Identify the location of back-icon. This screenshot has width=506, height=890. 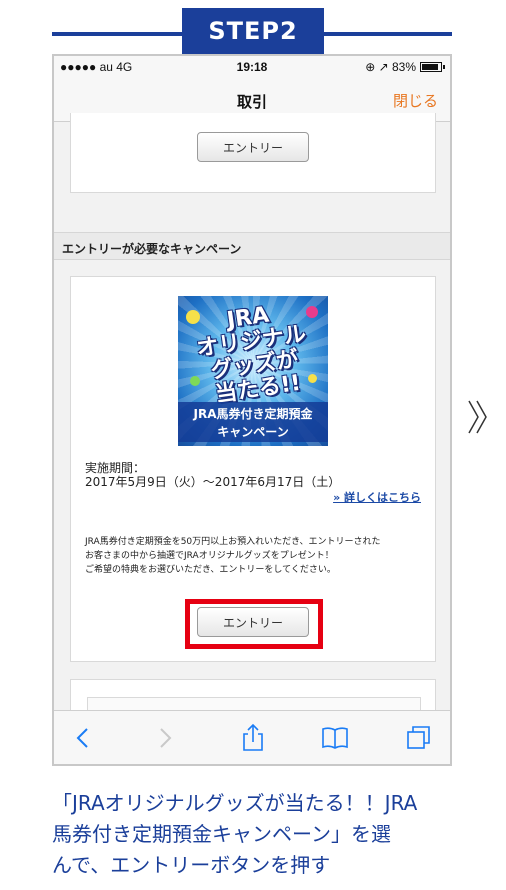
(83, 738).